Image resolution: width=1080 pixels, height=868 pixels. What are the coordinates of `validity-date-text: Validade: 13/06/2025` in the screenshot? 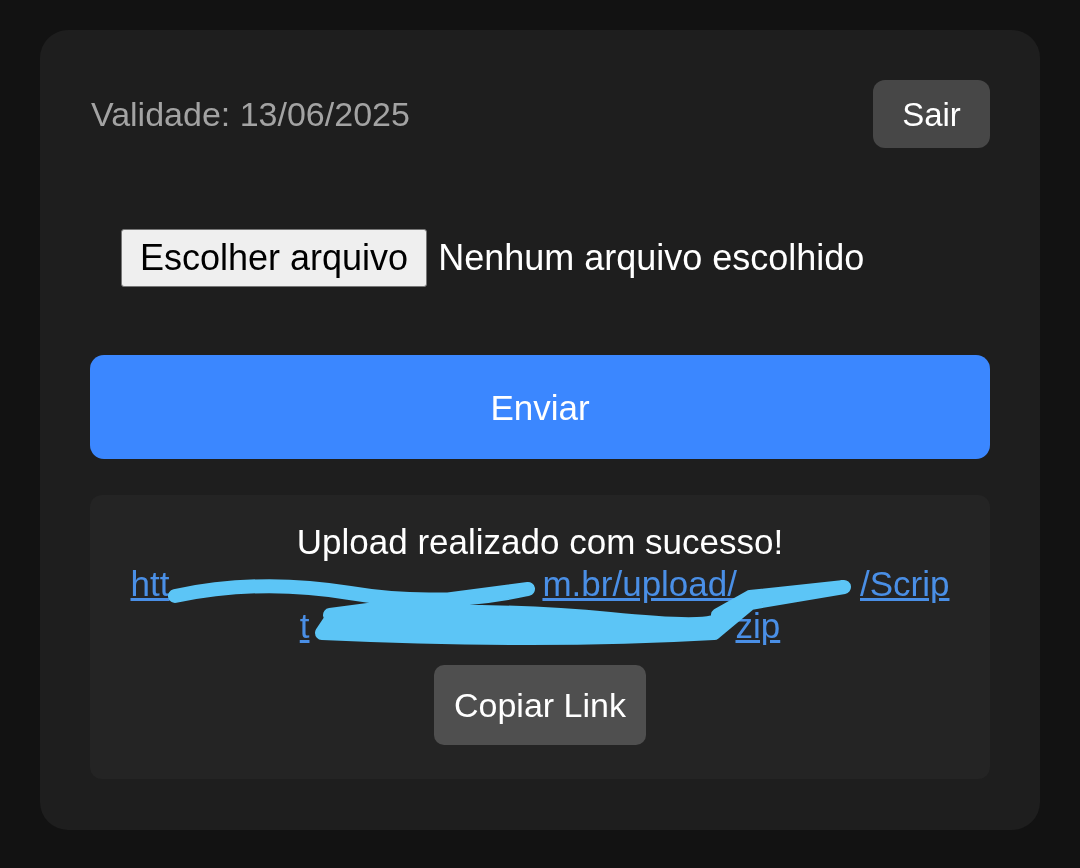 It's located at (250, 114).